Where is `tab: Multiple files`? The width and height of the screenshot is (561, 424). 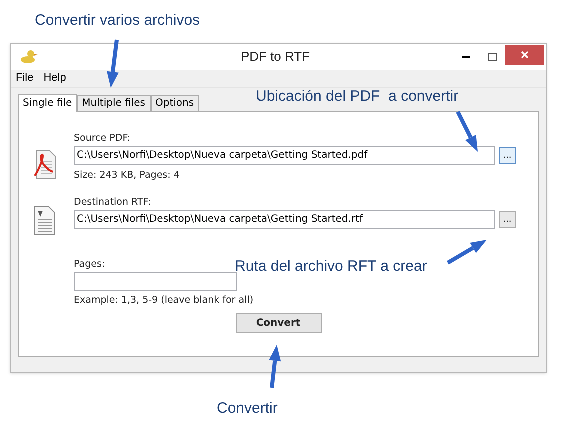
tab: Multiple files is located at coordinates (113, 103).